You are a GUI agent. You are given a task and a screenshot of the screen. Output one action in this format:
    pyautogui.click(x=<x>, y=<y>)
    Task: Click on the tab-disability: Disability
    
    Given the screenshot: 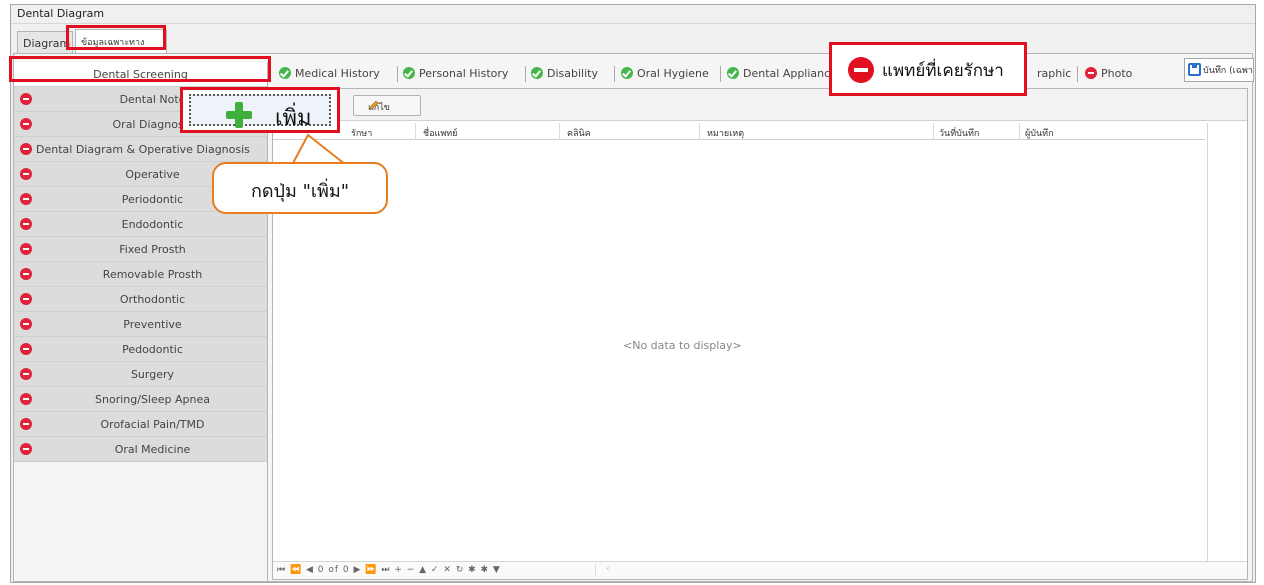 What is the action you would take?
    pyautogui.click(x=571, y=74)
    